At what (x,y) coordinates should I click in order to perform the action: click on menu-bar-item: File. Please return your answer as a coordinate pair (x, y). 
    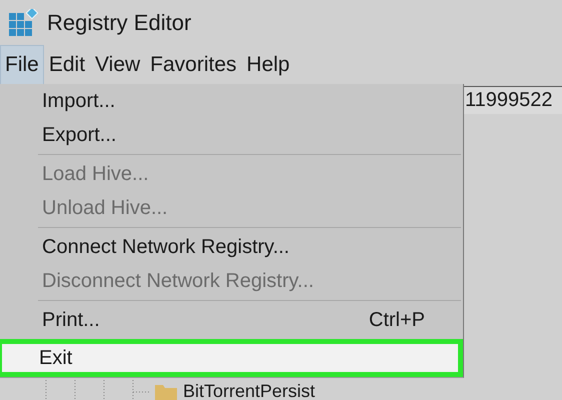
    Looking at the image, I should click on (22, 65).